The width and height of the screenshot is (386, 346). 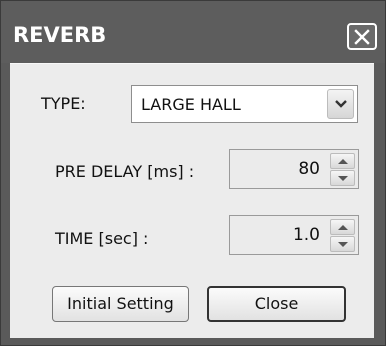 What do you see at coordinates (309, 169) in the screenshot?
I see `pre-delay-value: 80` at bounding box center [309, 169].